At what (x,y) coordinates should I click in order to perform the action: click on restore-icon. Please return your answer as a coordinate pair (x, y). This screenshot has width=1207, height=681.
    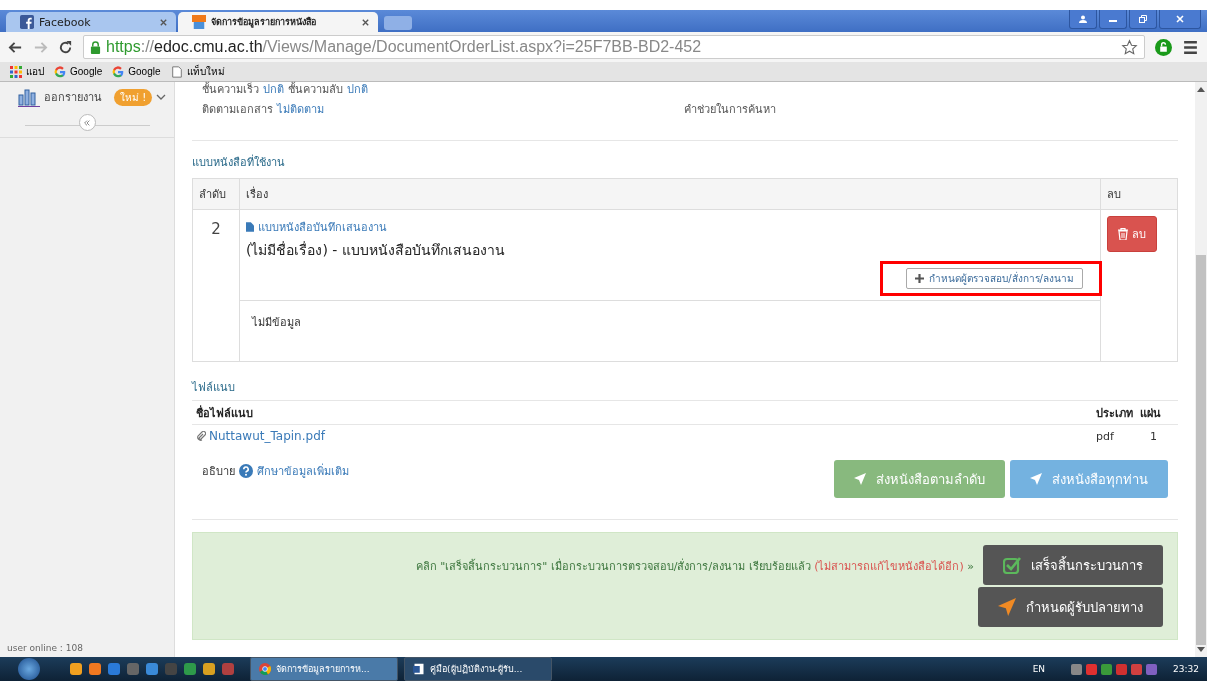
    Looking at the image, I should click on (1143, 19).